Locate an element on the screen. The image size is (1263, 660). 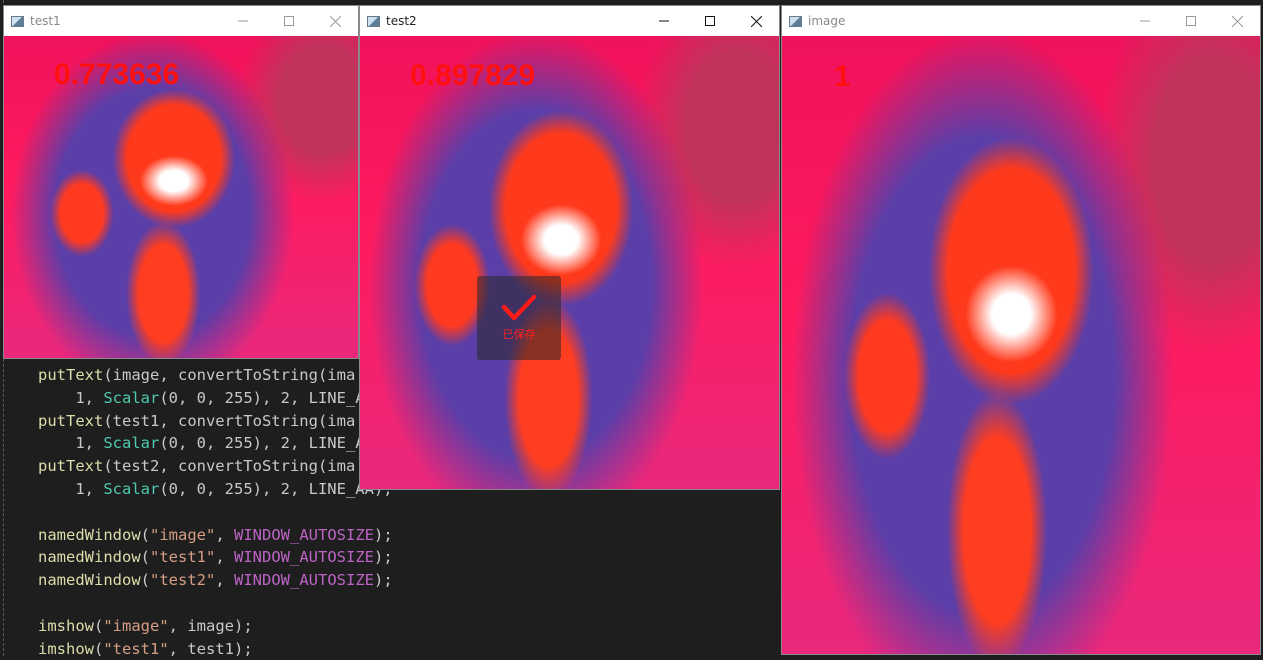
saved-toast: 已保存 is located at coordinates (519, 318).